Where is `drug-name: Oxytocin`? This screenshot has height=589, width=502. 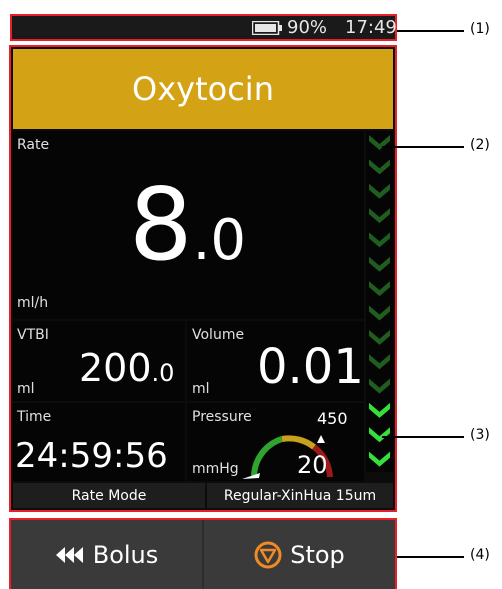
drug-name: Oxytocin is located at coordinates (203, 89).